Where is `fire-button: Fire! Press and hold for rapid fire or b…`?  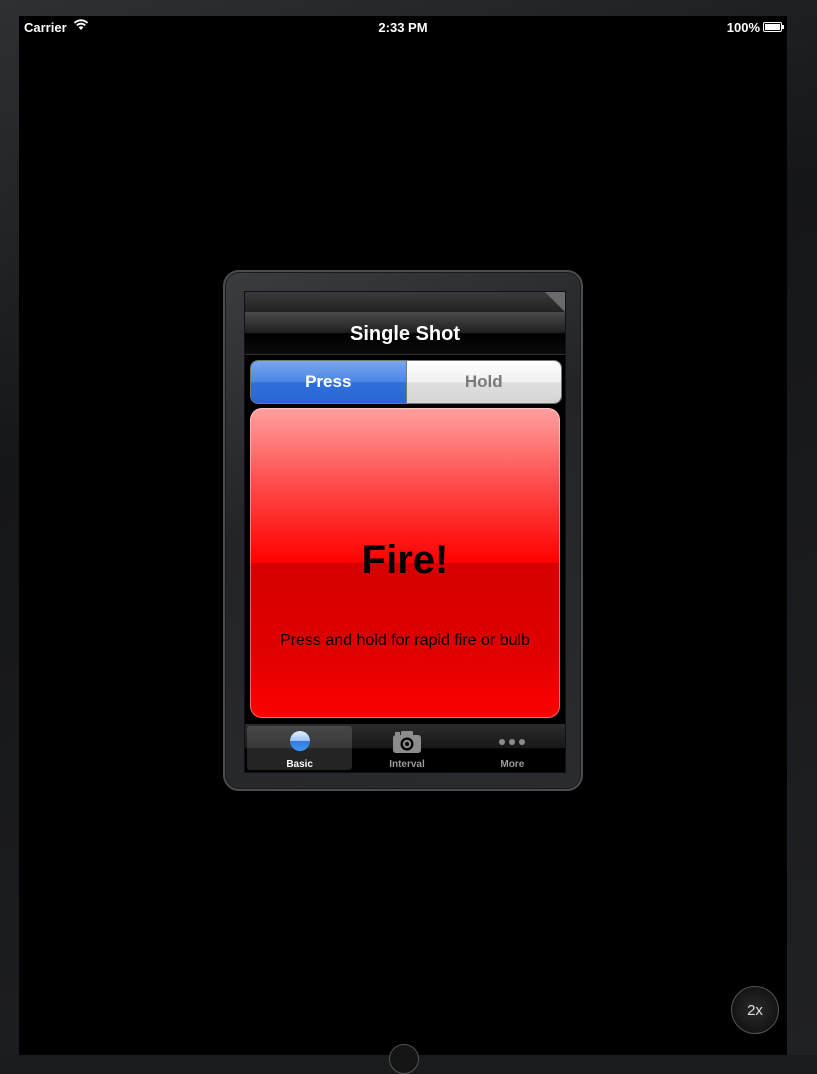 fire-button: Fire! Press and hold for rapid fire or b… is located at coordinates (405, 563).